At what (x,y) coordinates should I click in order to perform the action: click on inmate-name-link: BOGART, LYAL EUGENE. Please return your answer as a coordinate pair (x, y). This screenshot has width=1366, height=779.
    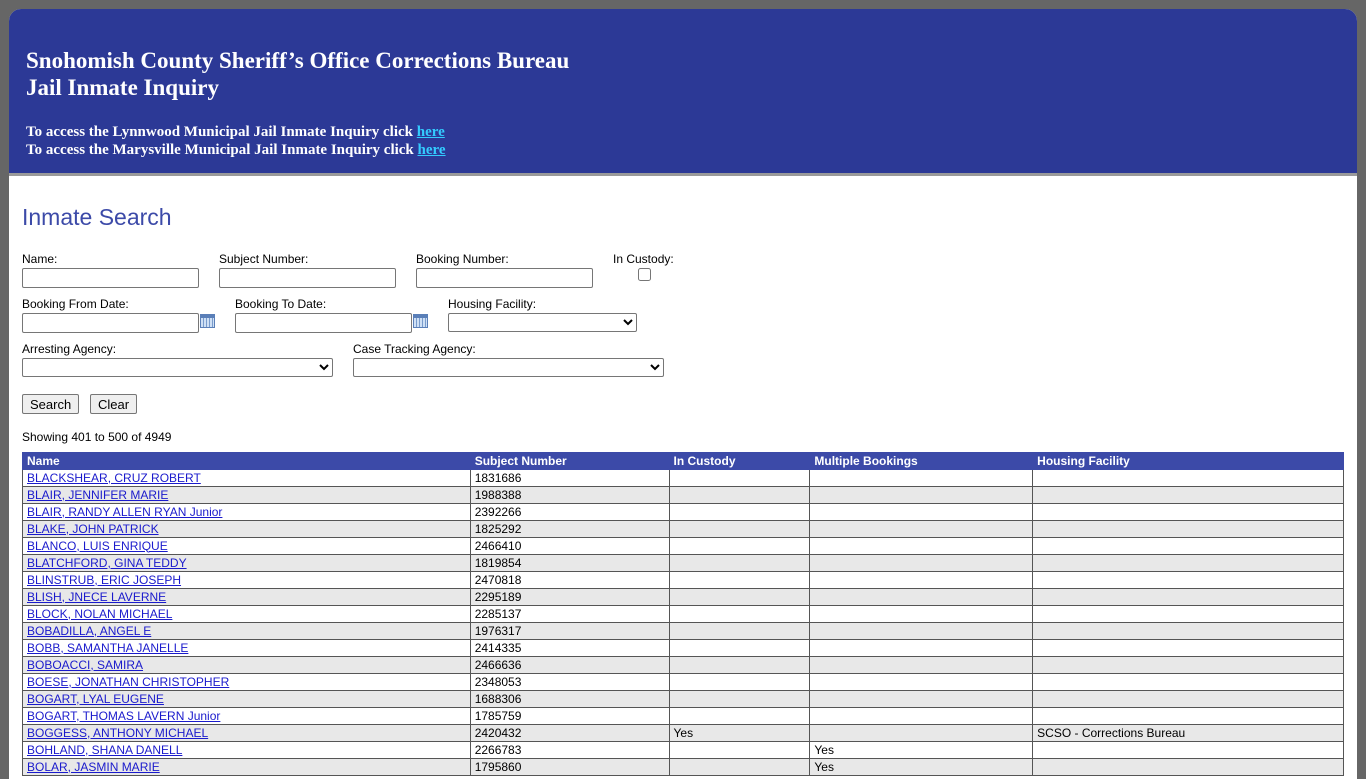
    Looking at the image, I should click on (95, 699).